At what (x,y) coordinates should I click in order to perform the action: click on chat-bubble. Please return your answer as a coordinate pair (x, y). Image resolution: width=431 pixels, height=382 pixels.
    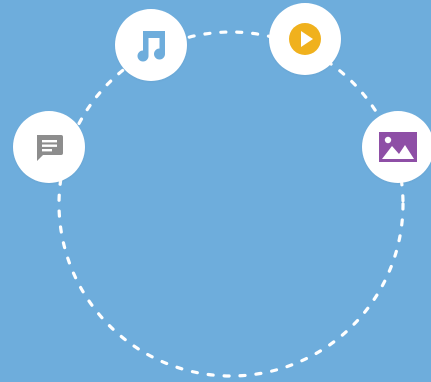
    Looking at the image, I should click on (49, 147).